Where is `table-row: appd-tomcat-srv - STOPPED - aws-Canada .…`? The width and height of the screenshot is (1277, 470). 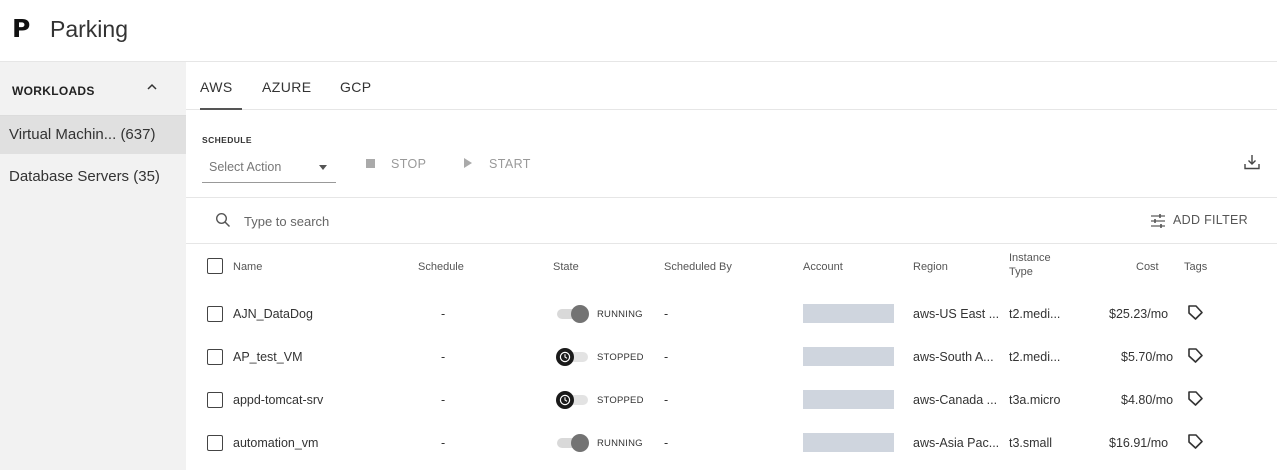 table-row: appd-tomcat-srv - STOPPED - aws-Canada .… is located at coordinates (731, 398).